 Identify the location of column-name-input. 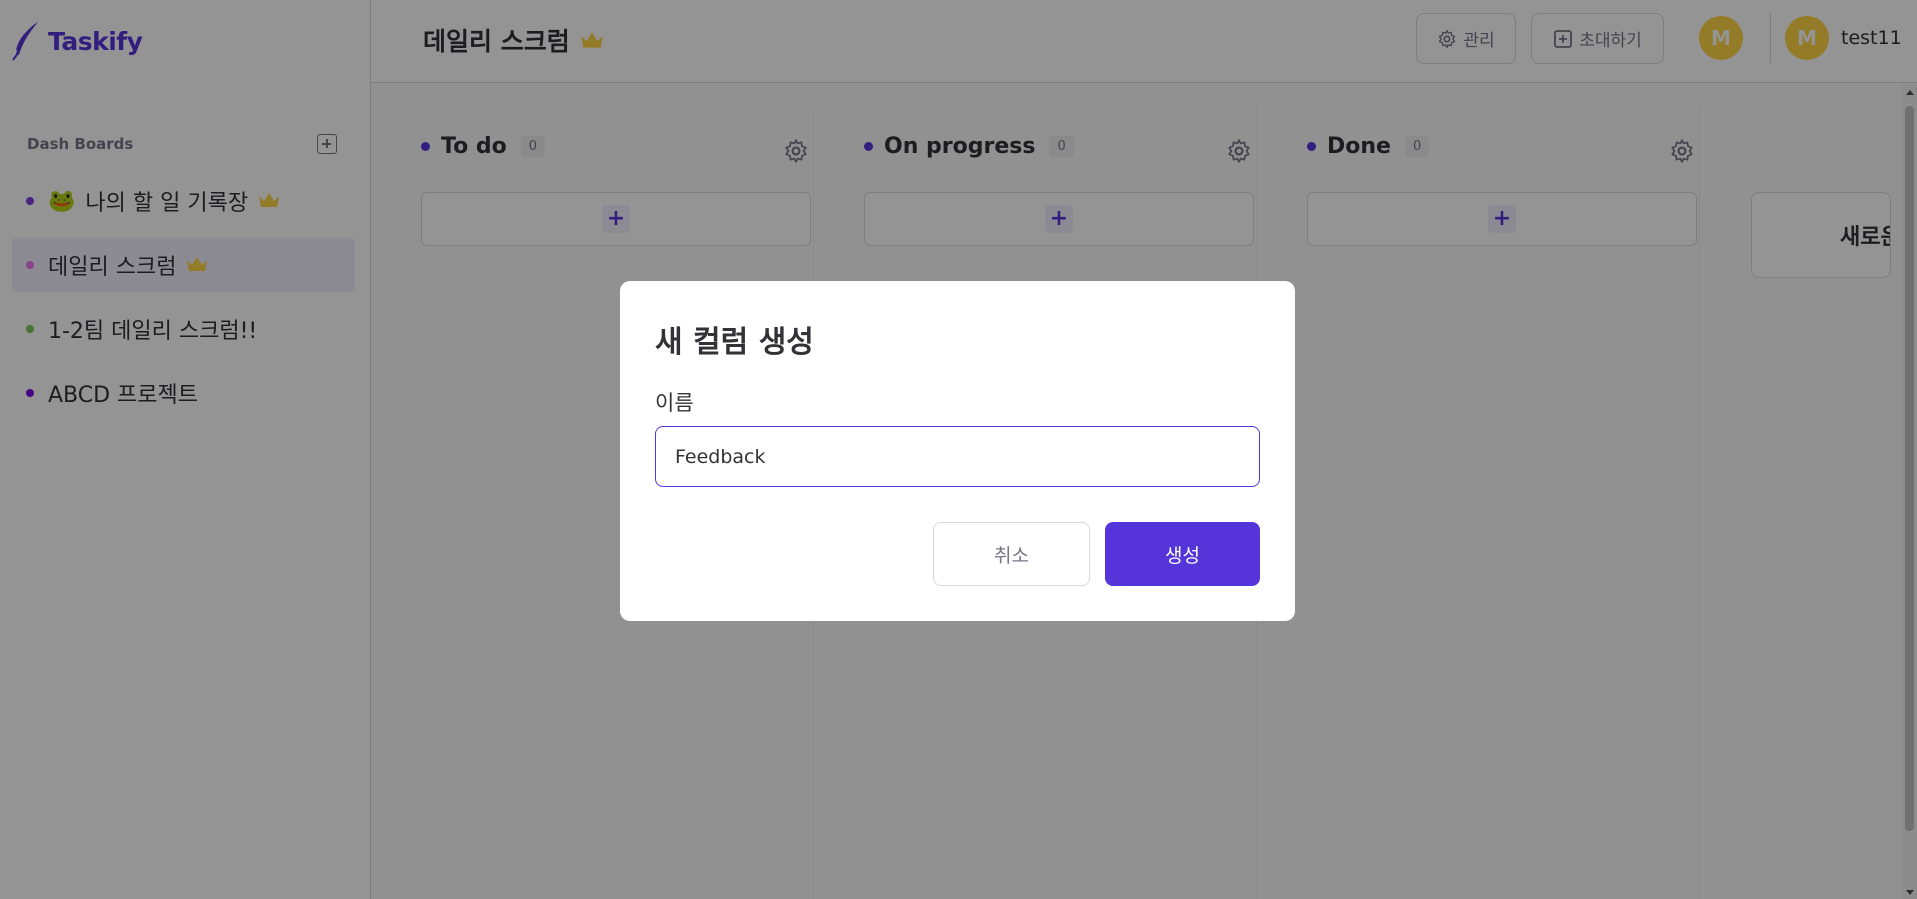
(957, 456).